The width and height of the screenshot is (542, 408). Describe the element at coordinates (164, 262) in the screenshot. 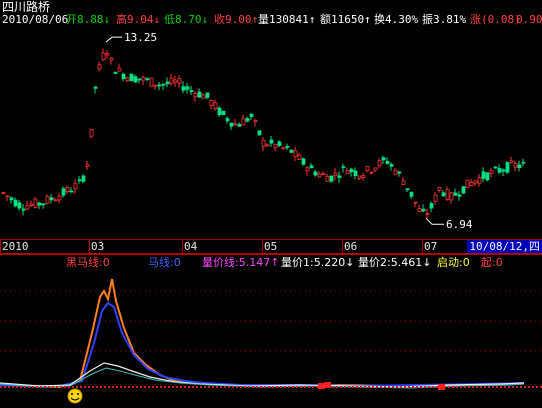

I see `legend-item: 马线:0` at that location.